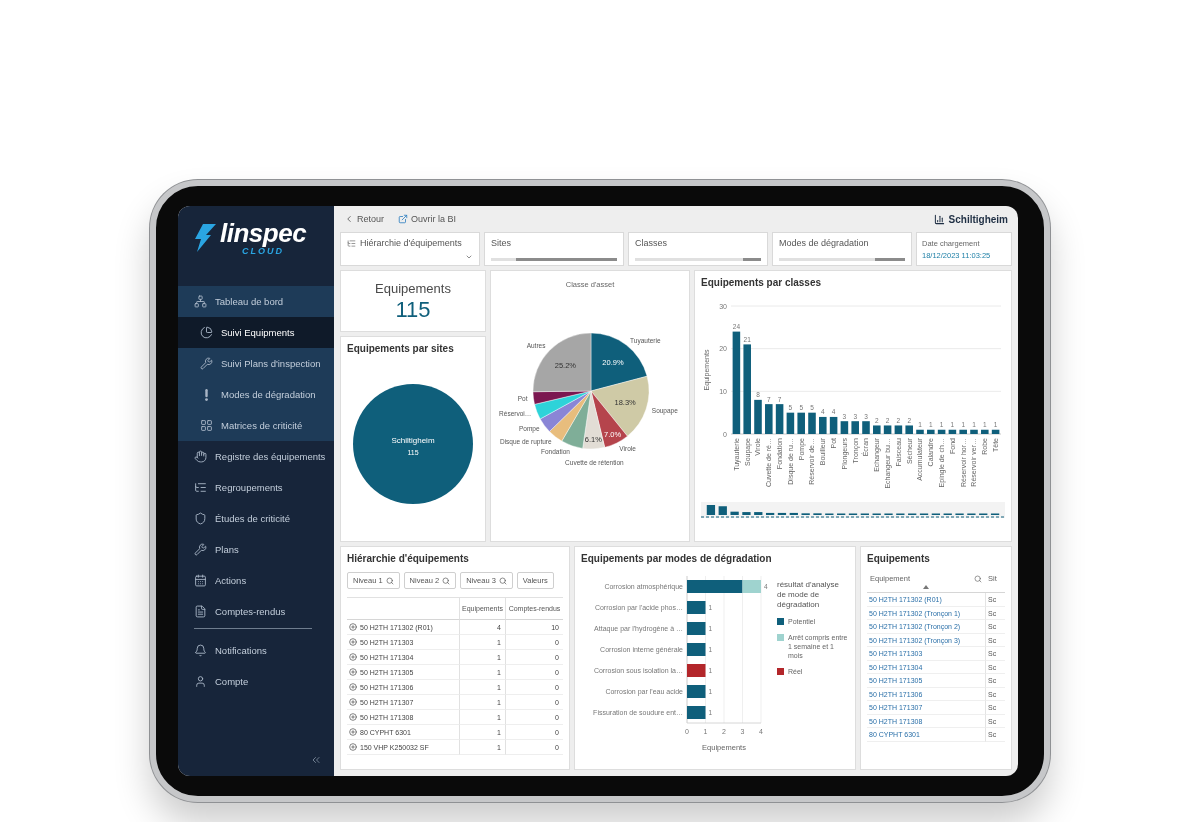 Image resolution: width=1200 pixels, height=822 pixels. Describe the element at coordinates (413, 310) in the screenshot. I see `kpi-value: 115` at that location.